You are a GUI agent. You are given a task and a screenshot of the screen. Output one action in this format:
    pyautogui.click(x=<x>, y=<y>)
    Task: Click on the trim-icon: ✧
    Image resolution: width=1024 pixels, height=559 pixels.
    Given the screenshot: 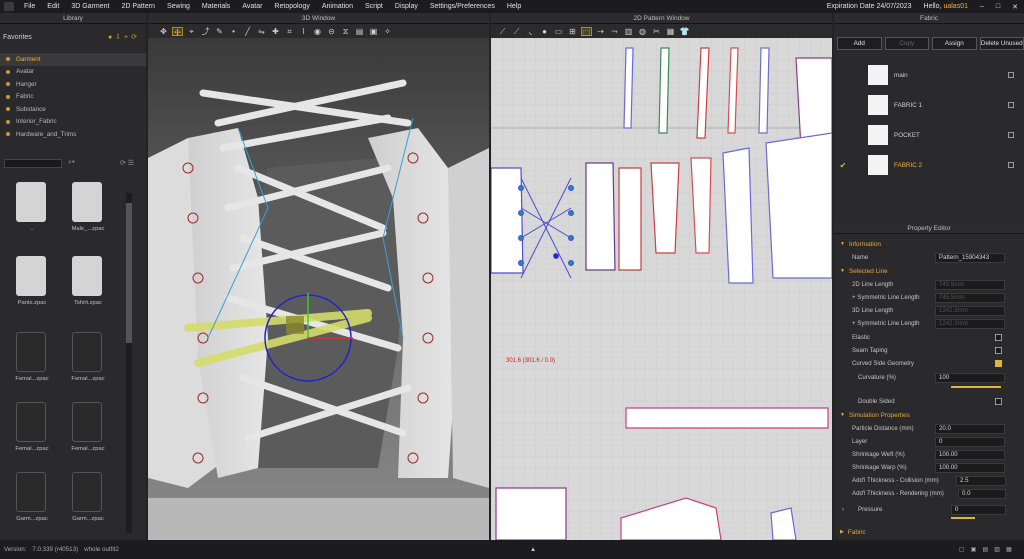 What is the action you would take?
    pyautogui.click(x=387, y=31)
    